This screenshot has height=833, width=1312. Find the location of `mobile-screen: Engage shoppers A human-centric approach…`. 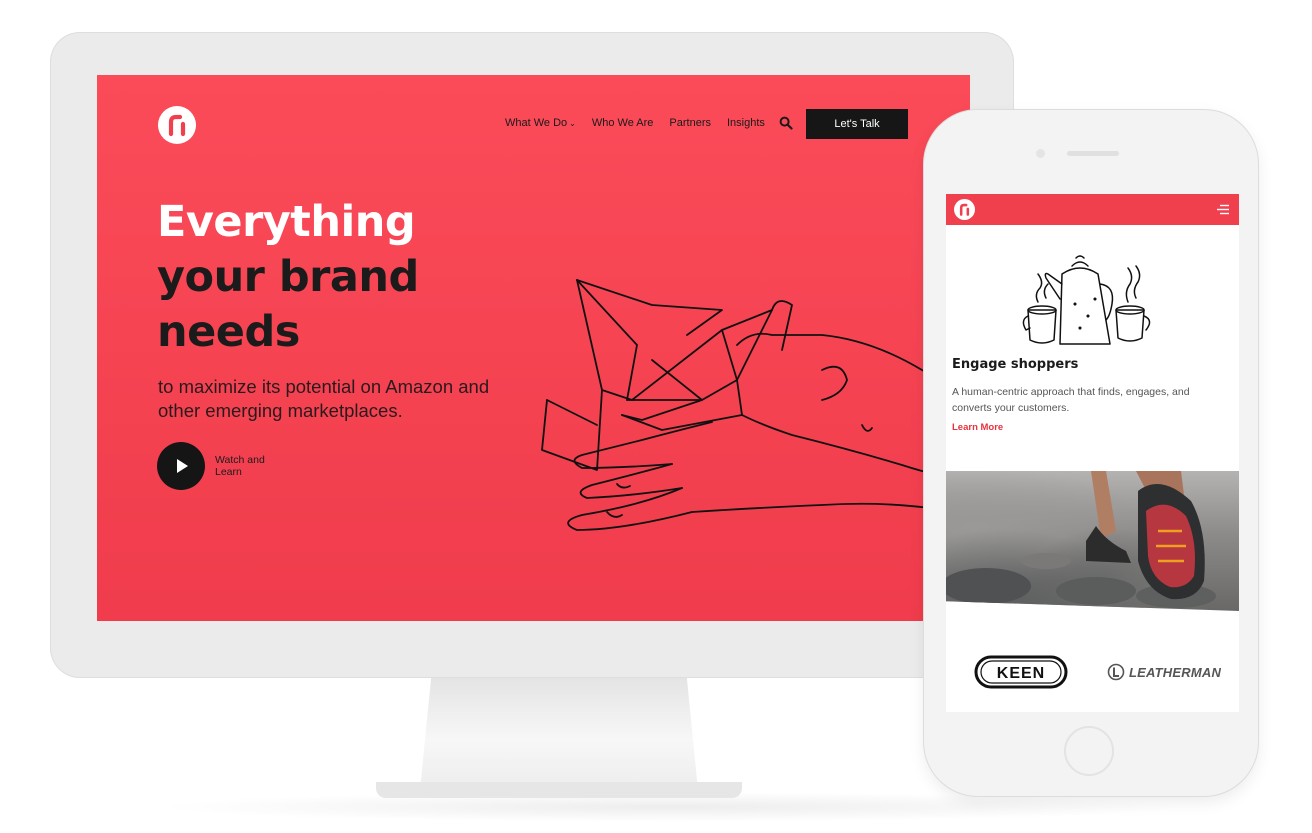

mobile-screen: Engage shoppers A human-centric approach… is located at coordinates (1092, 453).